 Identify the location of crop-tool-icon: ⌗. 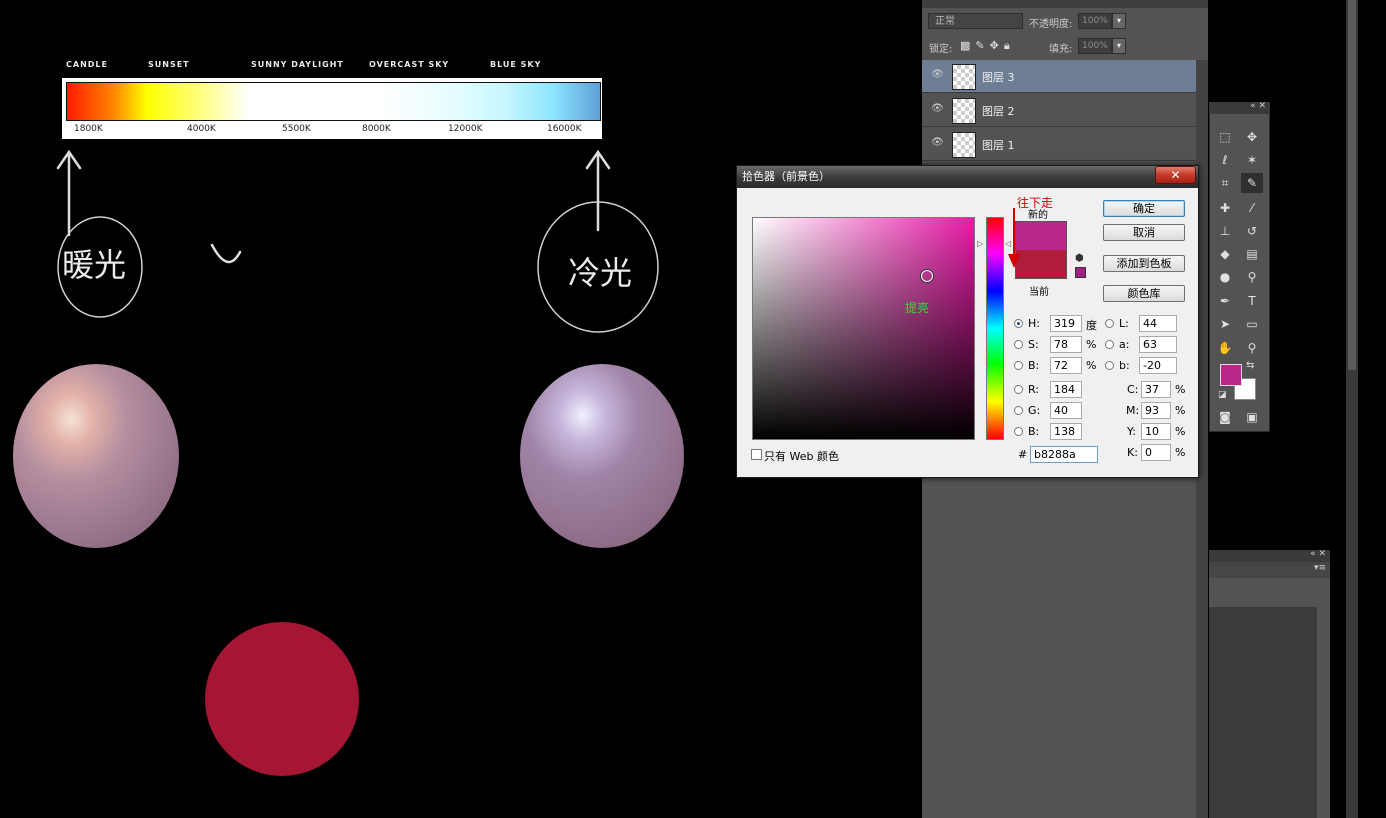
(1225, 183).